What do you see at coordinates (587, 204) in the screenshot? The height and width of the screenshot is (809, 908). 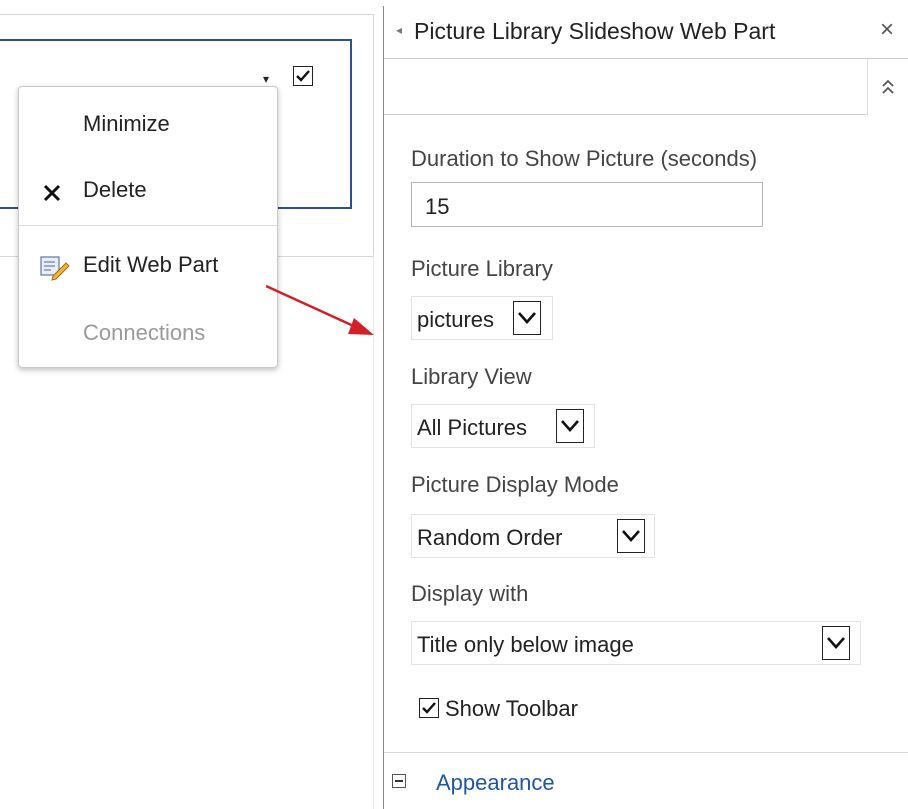 I see `duration-input: 15` at bounding box center [587, 204].